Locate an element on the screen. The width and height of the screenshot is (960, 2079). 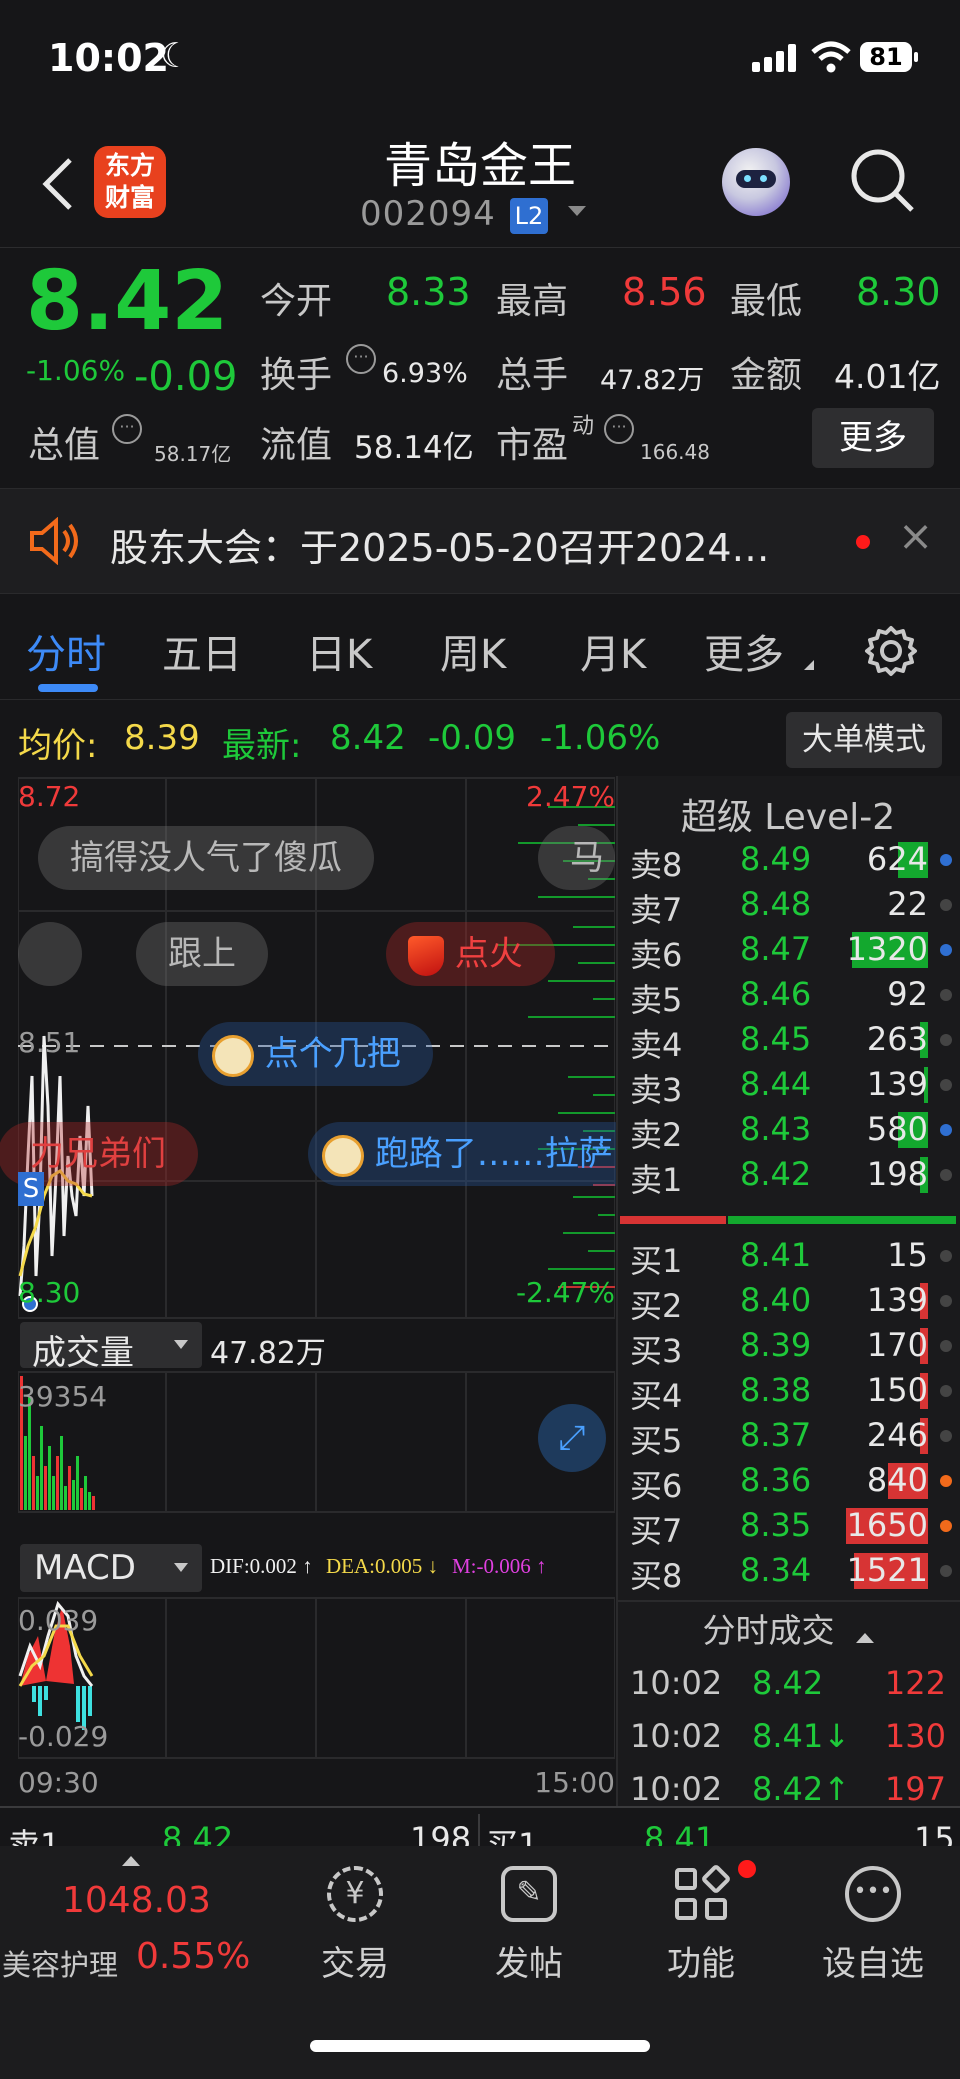
trades-header: 分时成交 is located at coordinates (788, 1628).